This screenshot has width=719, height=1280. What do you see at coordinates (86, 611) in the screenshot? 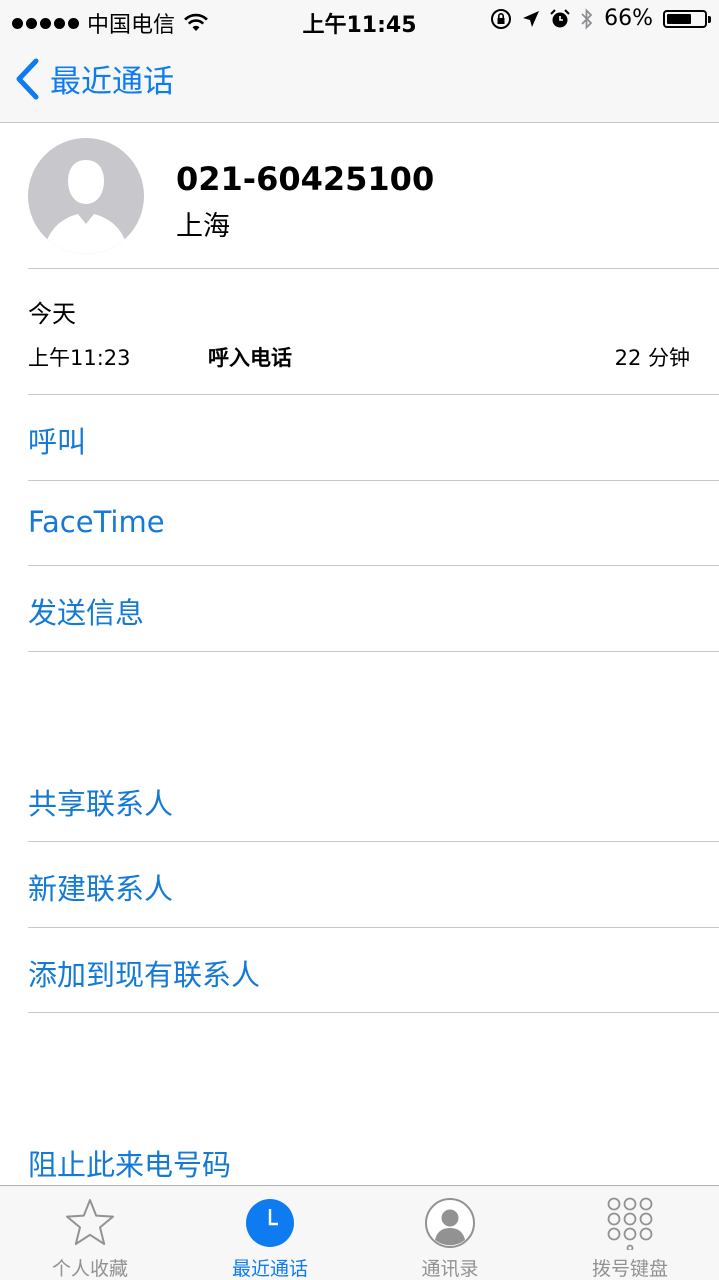
I see `send-message-button: 发送信息` at bounding box center [86, 611].